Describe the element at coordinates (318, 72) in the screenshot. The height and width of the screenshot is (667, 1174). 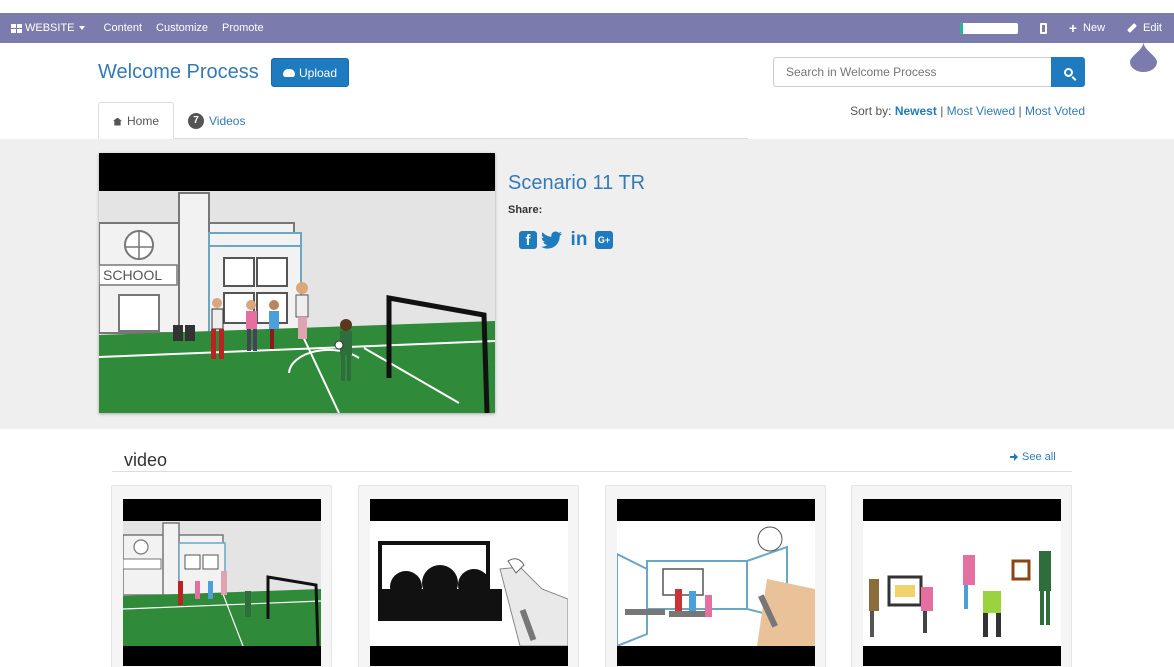
I see `upload-button-label: Upload` at that location.